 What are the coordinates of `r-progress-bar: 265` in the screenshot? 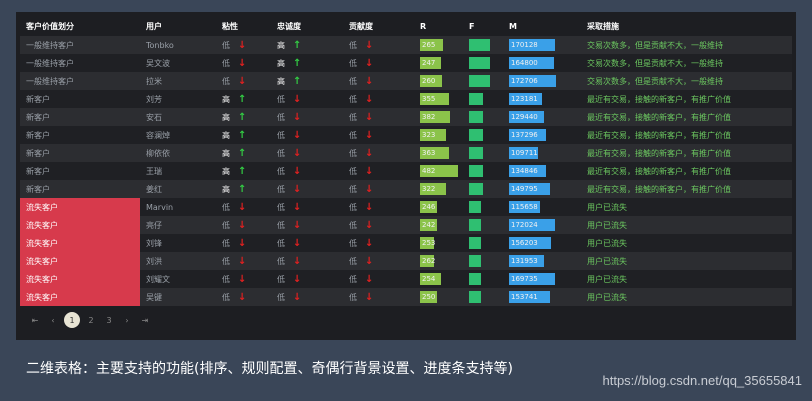 It's located at (431, 45).